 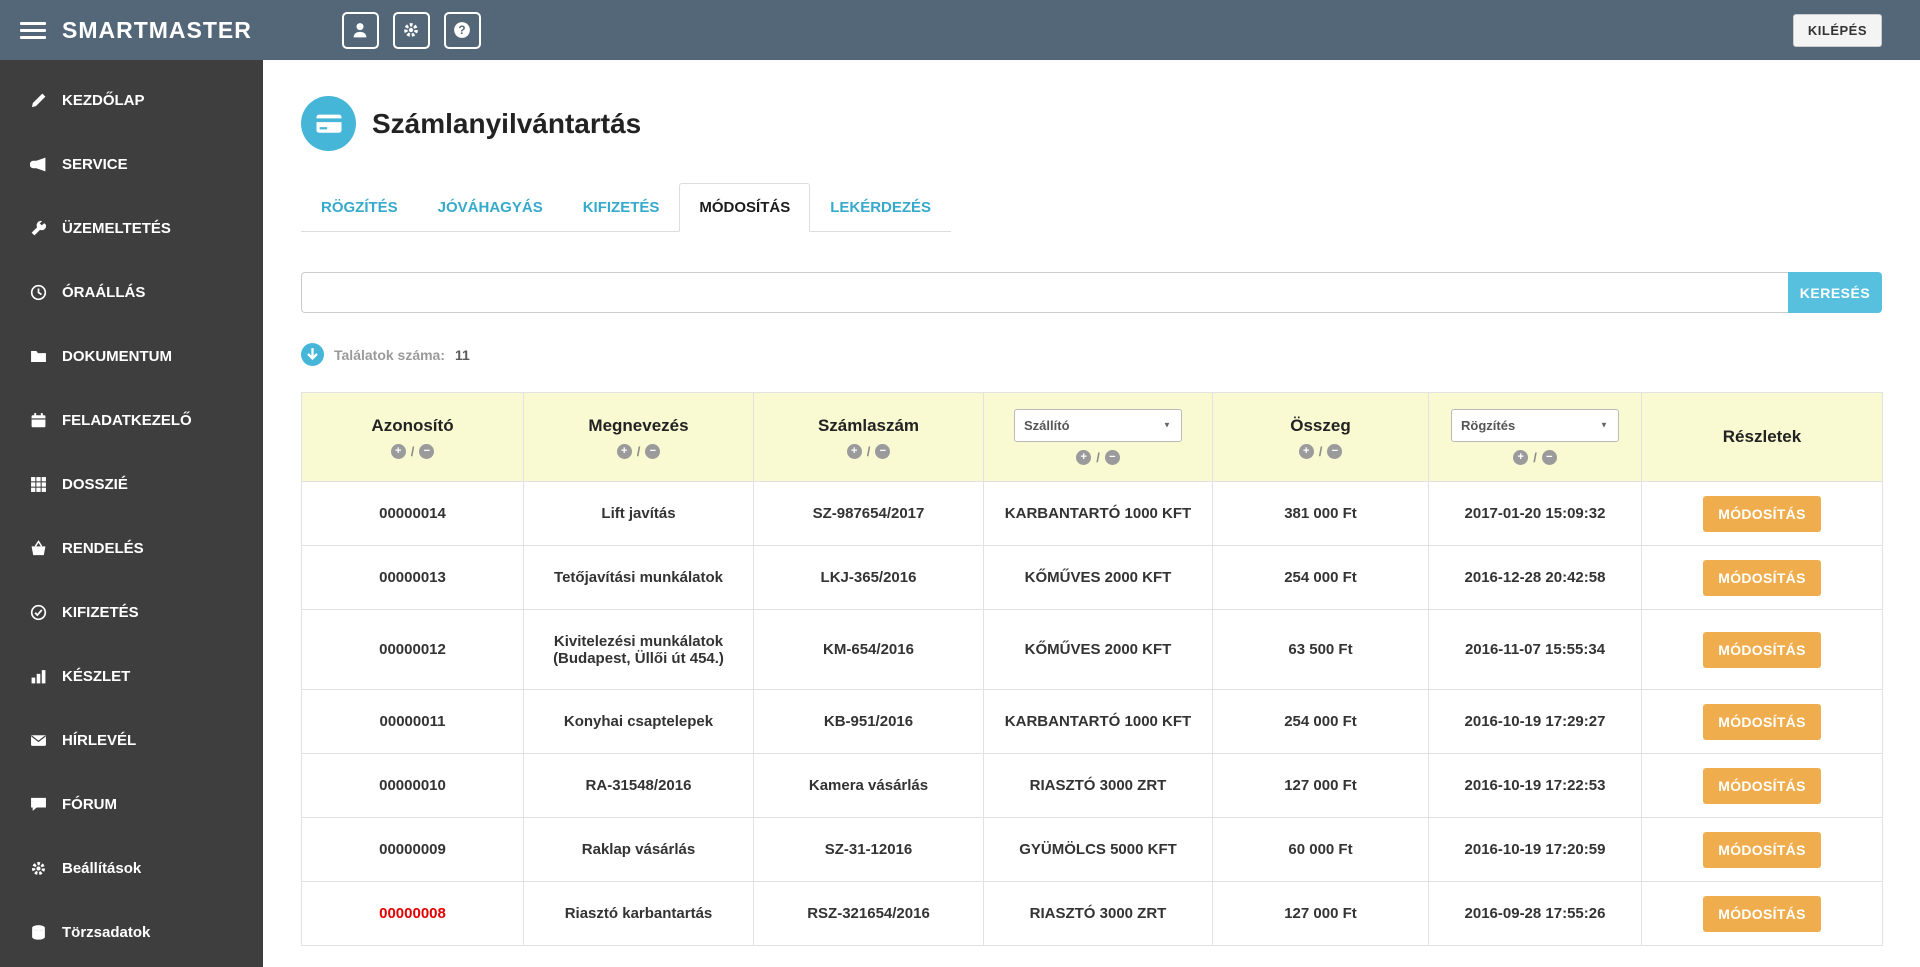 What do you see at coordinates (1837, 30) in the screenshot?
I see `exit-button: KILÉPÉS` at bounding box center [1837, 30].